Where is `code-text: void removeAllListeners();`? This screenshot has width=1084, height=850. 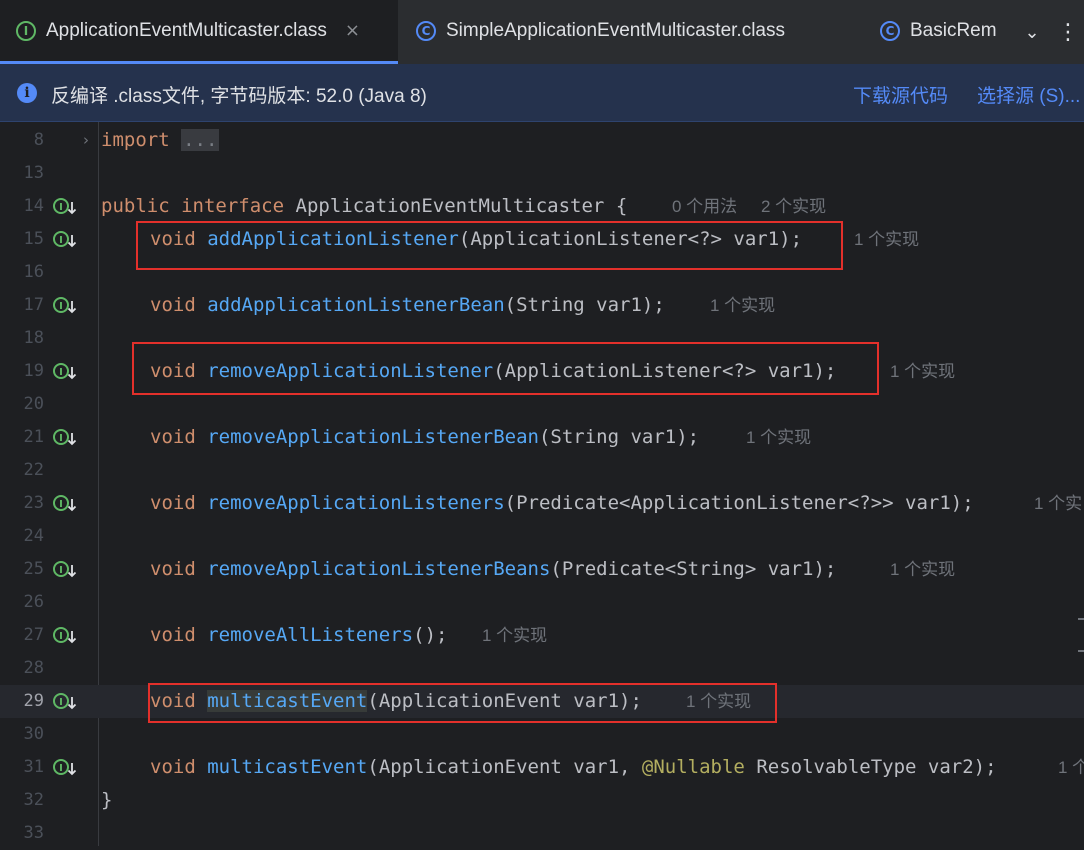 code-text: void removeAllListeners(); is located at coordinates (298, 635).